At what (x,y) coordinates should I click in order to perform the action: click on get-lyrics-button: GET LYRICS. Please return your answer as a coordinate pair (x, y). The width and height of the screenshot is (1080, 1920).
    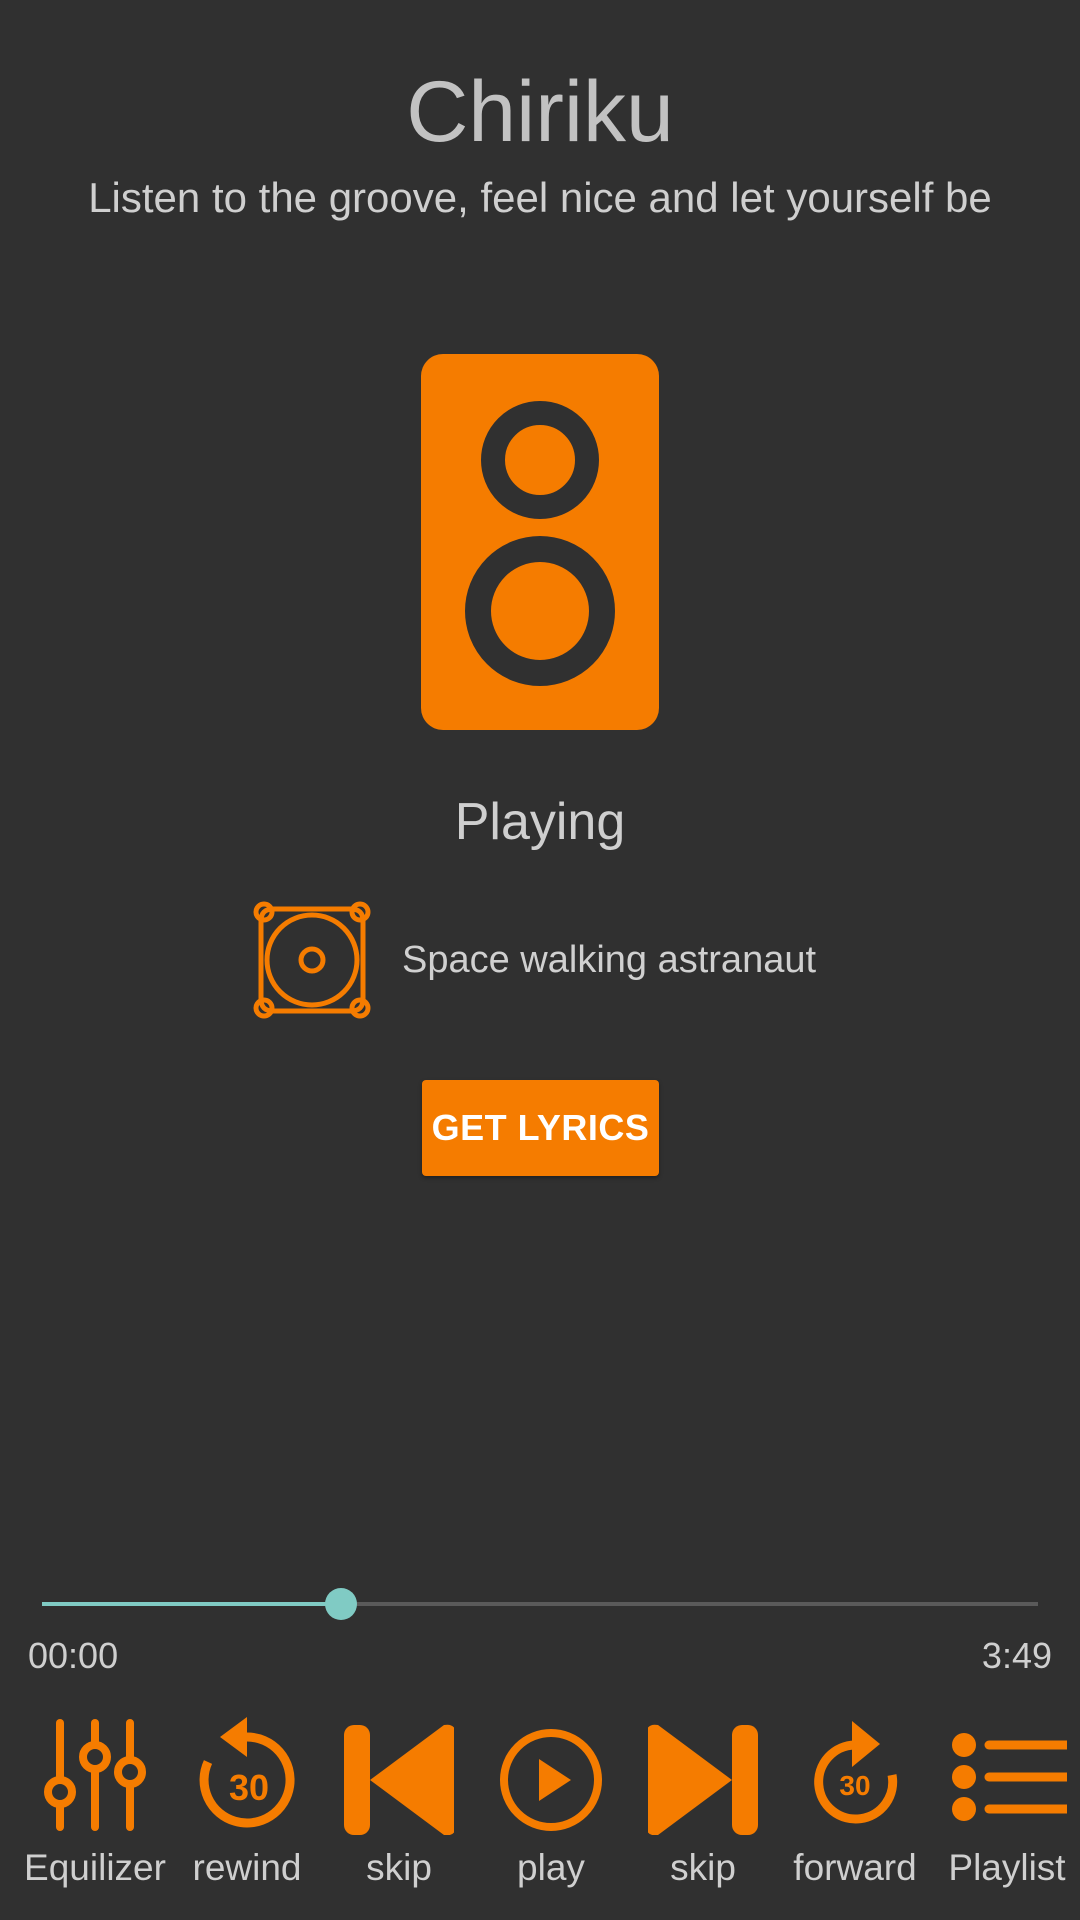
    Looking at the image, I should click on (540, 1128).